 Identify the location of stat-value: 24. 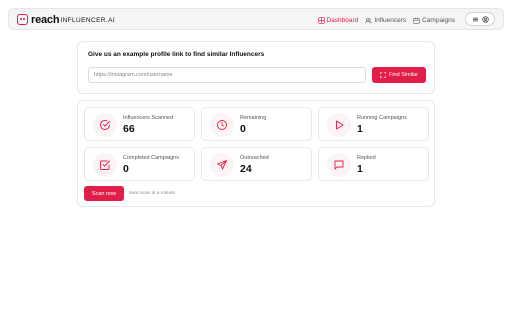
(246, 169).